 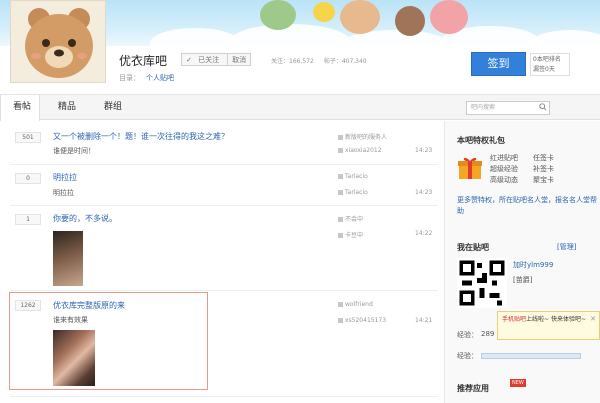 I want to click on reply-count: 501, so click(x=28, y=137).